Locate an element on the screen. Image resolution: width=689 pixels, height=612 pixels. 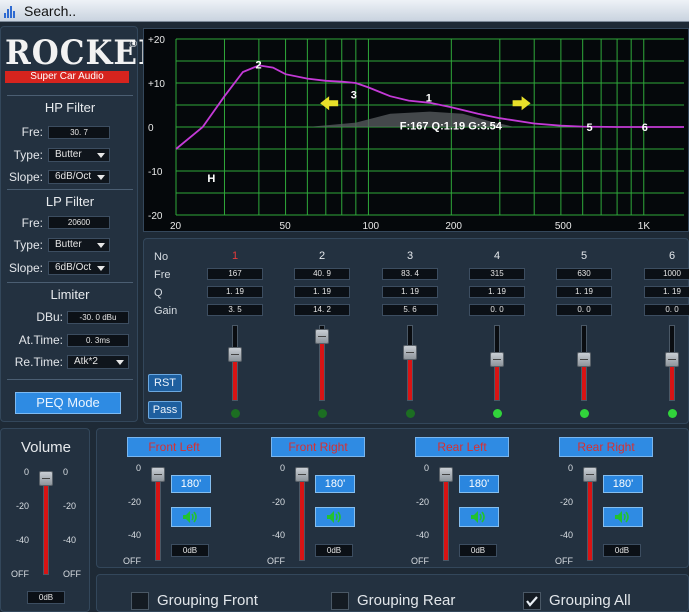
band-info-readout: F:167 Q:1.19 G:3.54 is located at coordinates (451, 127).